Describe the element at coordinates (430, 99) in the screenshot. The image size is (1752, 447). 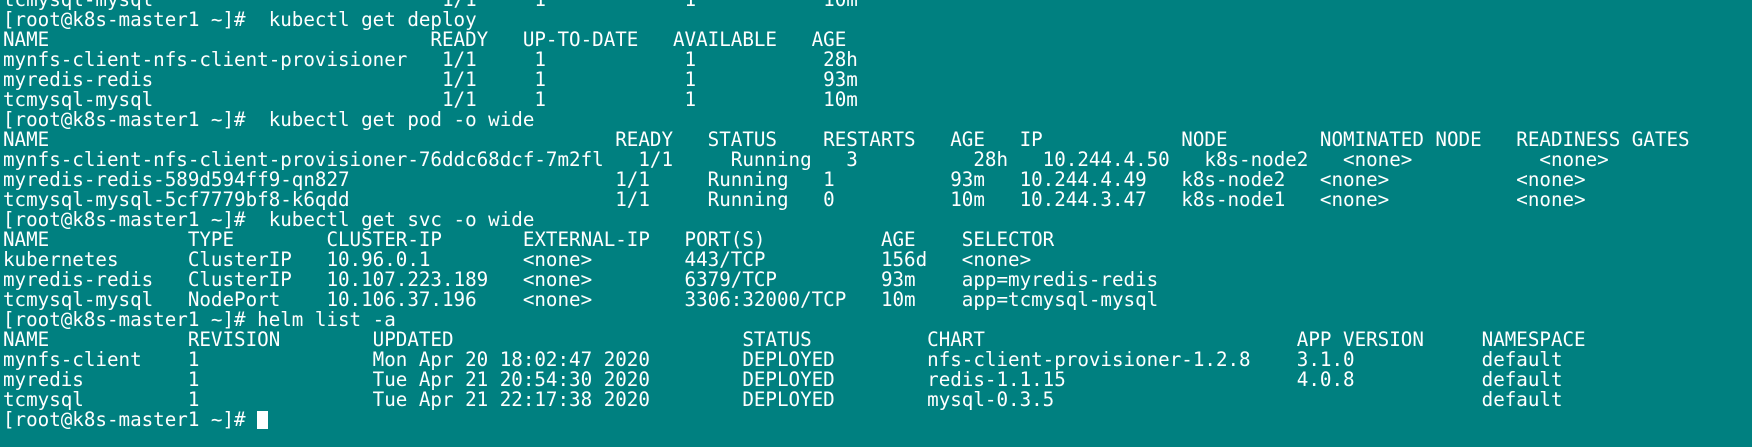
I see `table-row: tcmysql-mysql 1/1 1 1 10m` at that location.